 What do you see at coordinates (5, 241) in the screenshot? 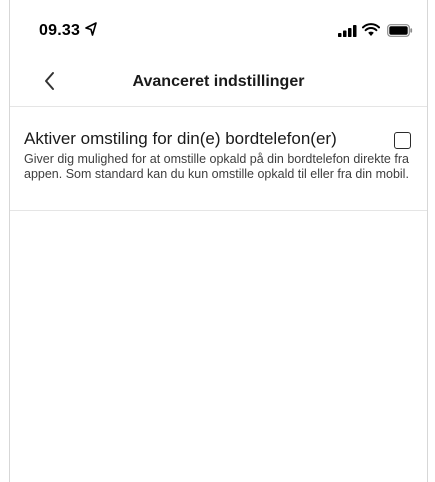
I see `device-frame-left` at bounding box center [5, 241].